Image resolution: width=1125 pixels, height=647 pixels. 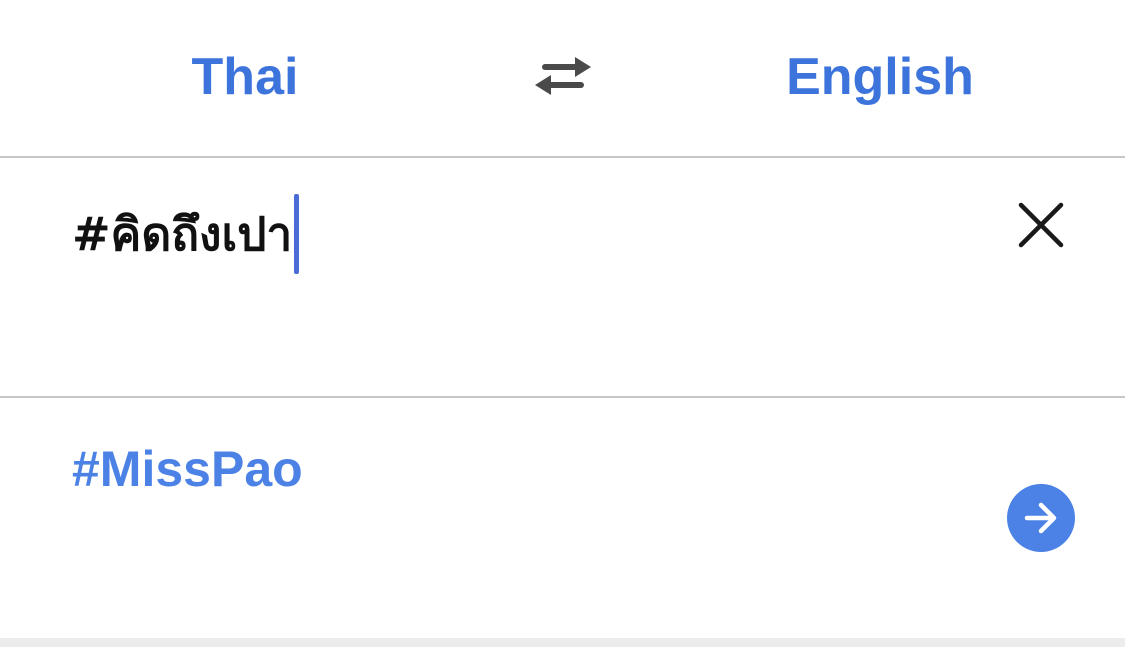 I want to click on source-text-field: #คิดถึงเปา, so click(x=186, y=234).